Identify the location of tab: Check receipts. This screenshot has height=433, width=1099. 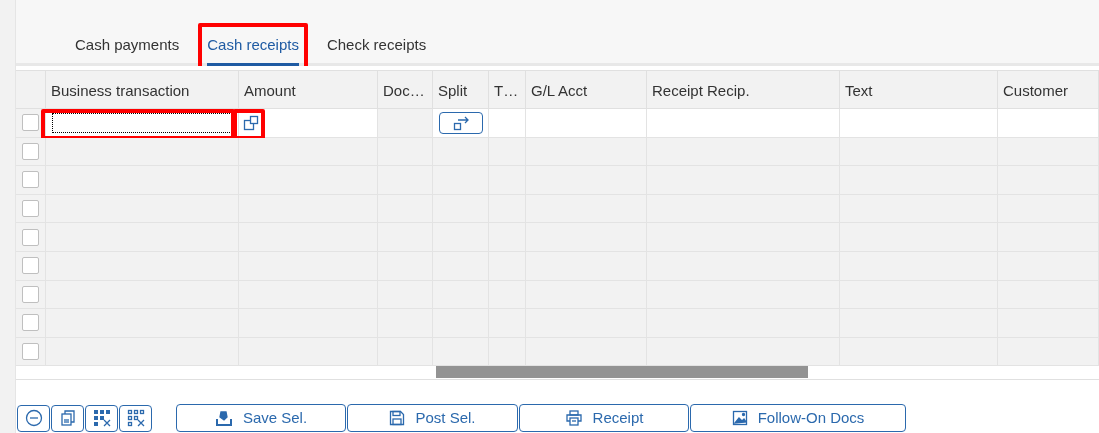
(376, 46).